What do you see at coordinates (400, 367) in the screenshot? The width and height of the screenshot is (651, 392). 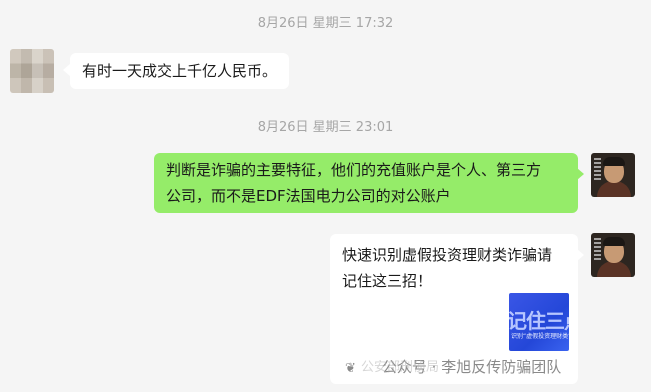 I see `watermark-faded-text: 公安部刑侦局` at bounding box center [400, 367].